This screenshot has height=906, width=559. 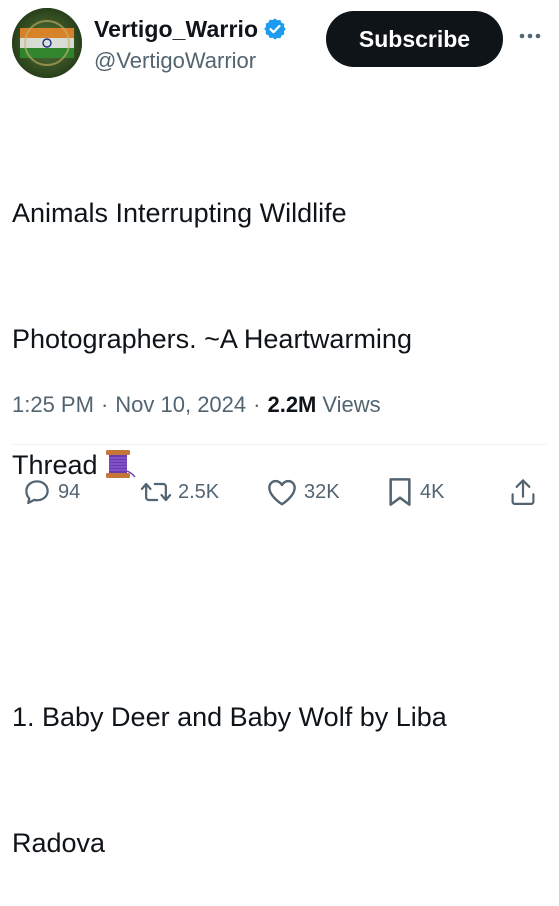 I want to click on action-bar: 94 2.5K 32K 4K, so click(x=279, y=492).